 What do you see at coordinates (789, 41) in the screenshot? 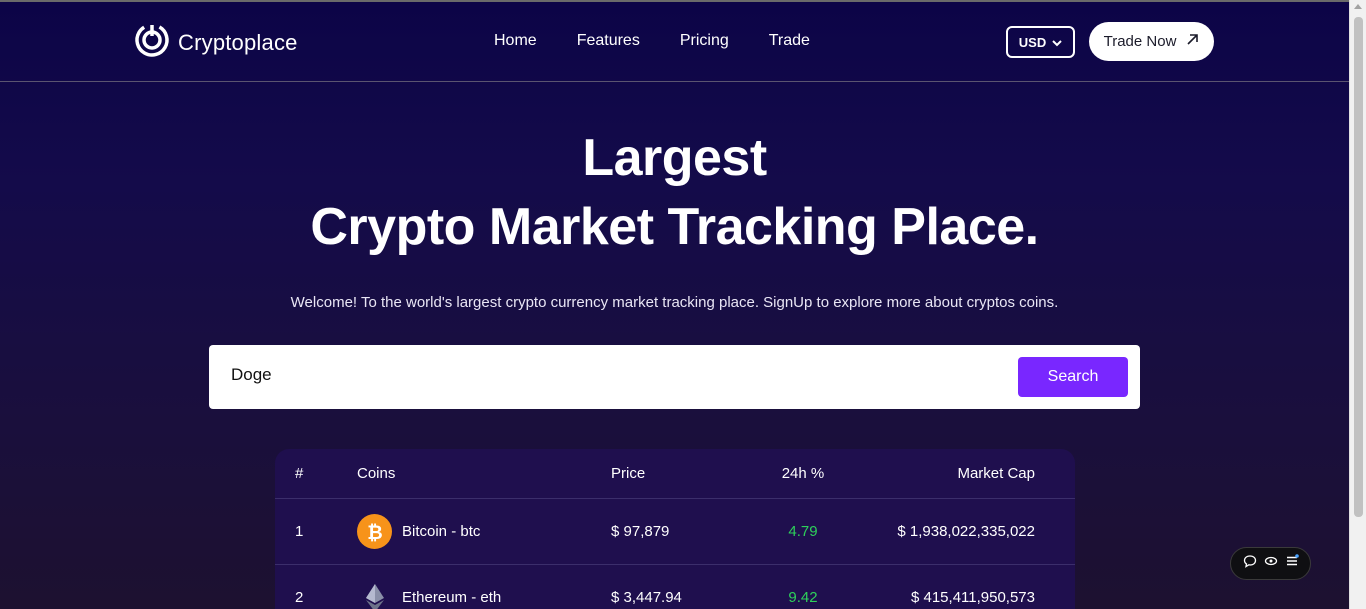
I see `nav-trade: Trade` at bounding box center [789, 41].